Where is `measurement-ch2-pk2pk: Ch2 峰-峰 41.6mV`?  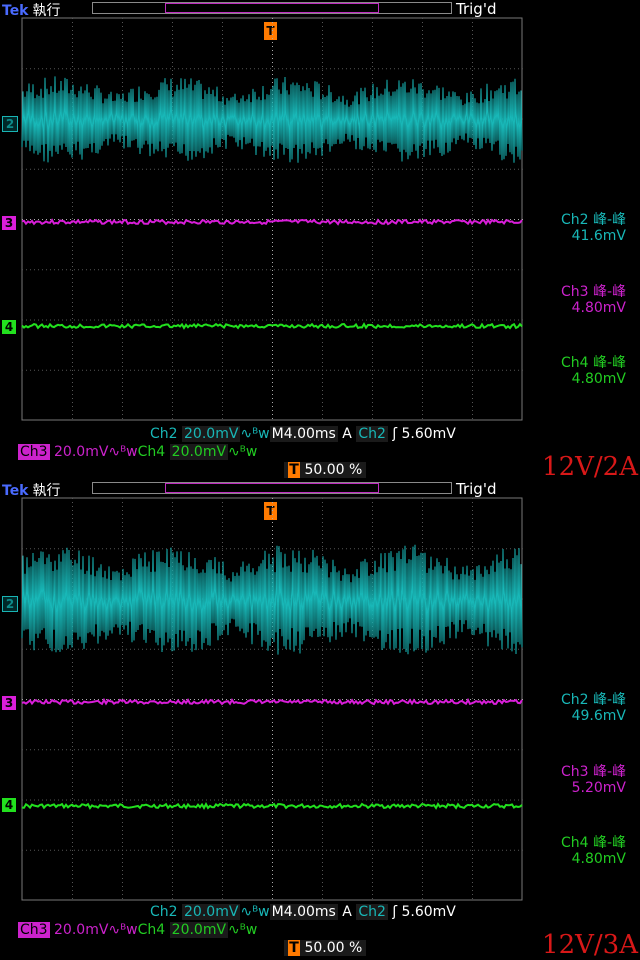 measurement-ch2-pk2pk: Ch2 峰-峰 41.6mV is located at coordinates (582, 228).